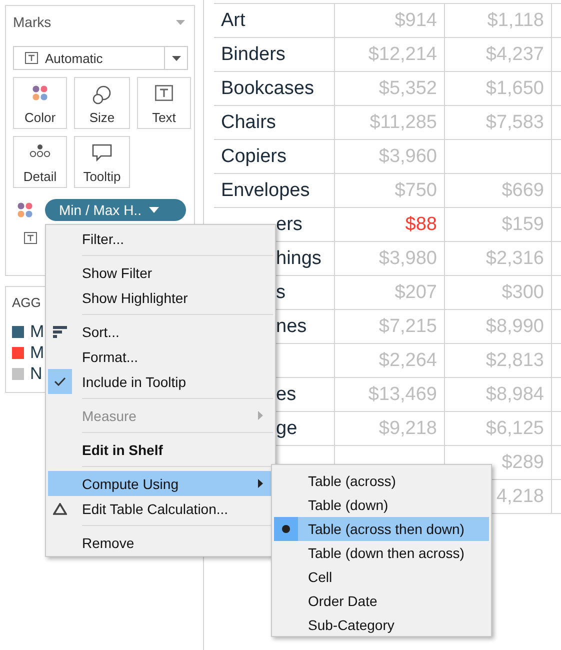 The image size is (561, 650). Describe the element at coordinates (407, 157) in the screenshot. I see `table-cell: $3,960` at that location.